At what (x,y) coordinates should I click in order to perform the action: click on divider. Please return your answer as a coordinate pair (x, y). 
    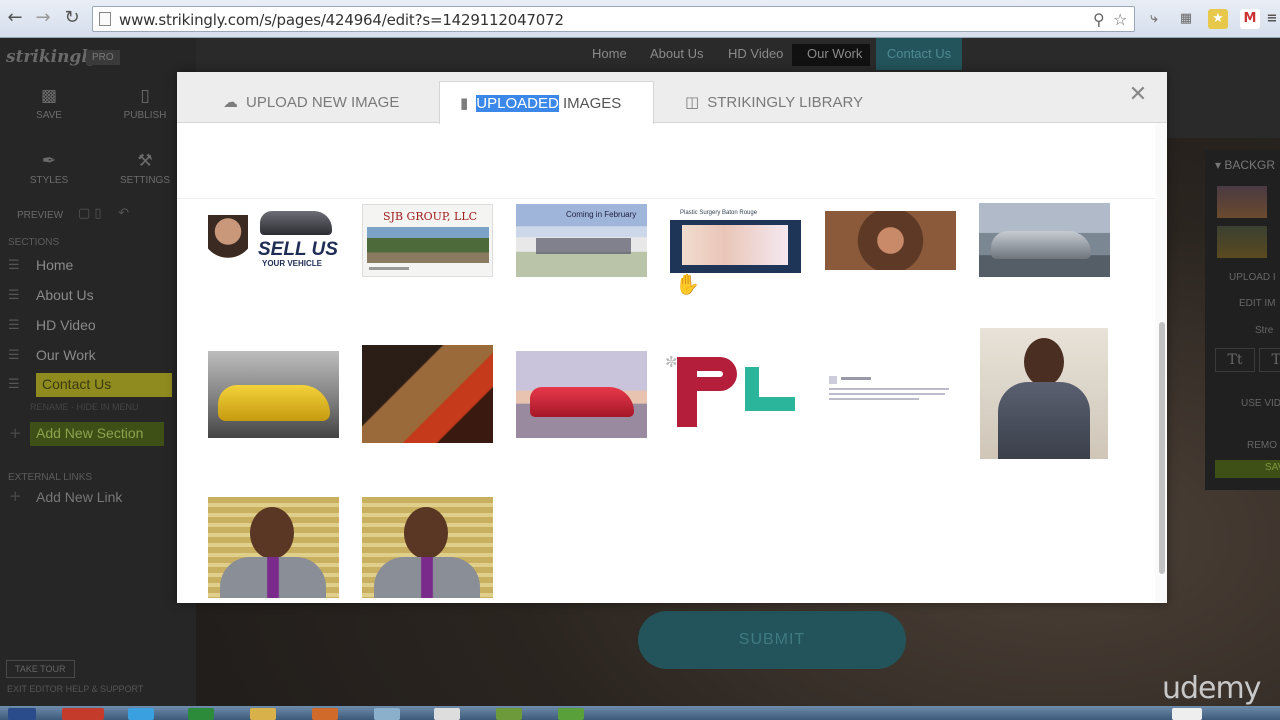
    Looking at the image, I should click on (666, 198).